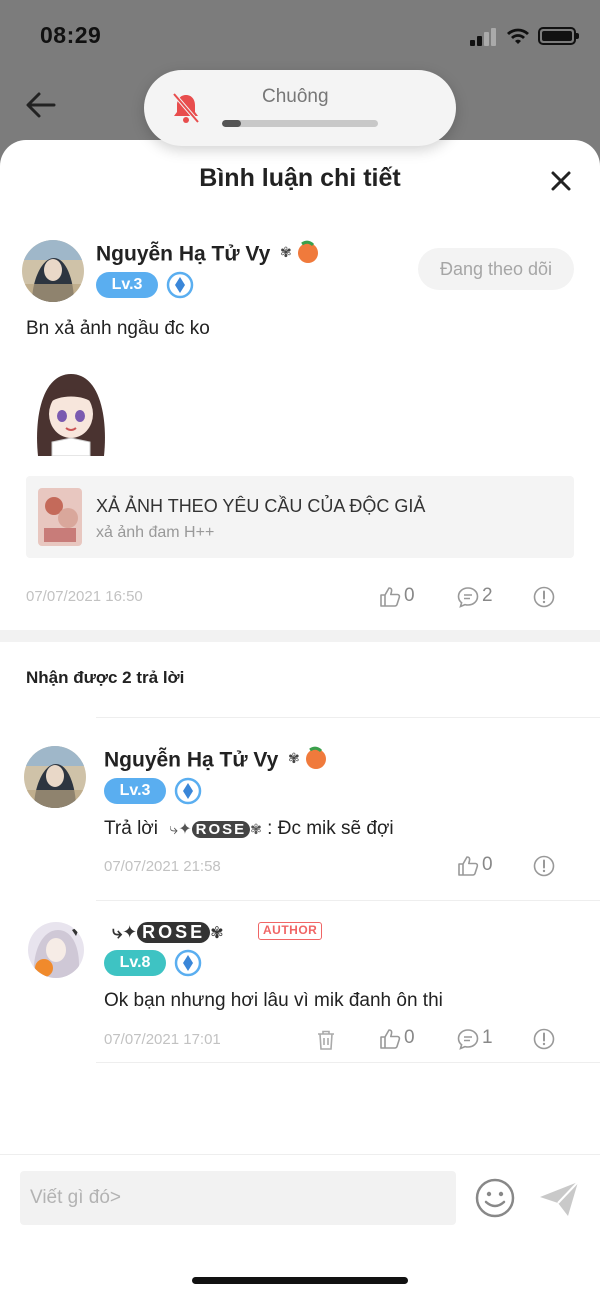  I want to click on signal-icon, so click(484, 37).